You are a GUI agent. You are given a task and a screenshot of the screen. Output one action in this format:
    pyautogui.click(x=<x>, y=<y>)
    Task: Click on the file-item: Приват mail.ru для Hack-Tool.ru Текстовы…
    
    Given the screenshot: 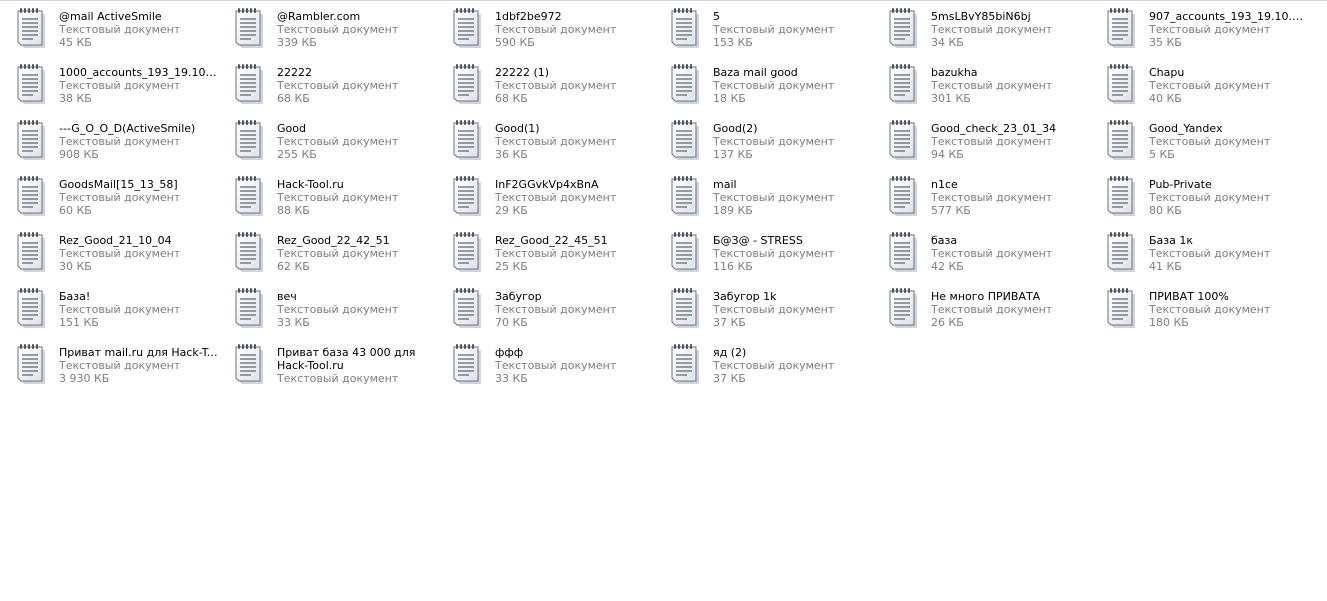 What is the action you would take?
    pyautogui.click(x=119, y=371)
    